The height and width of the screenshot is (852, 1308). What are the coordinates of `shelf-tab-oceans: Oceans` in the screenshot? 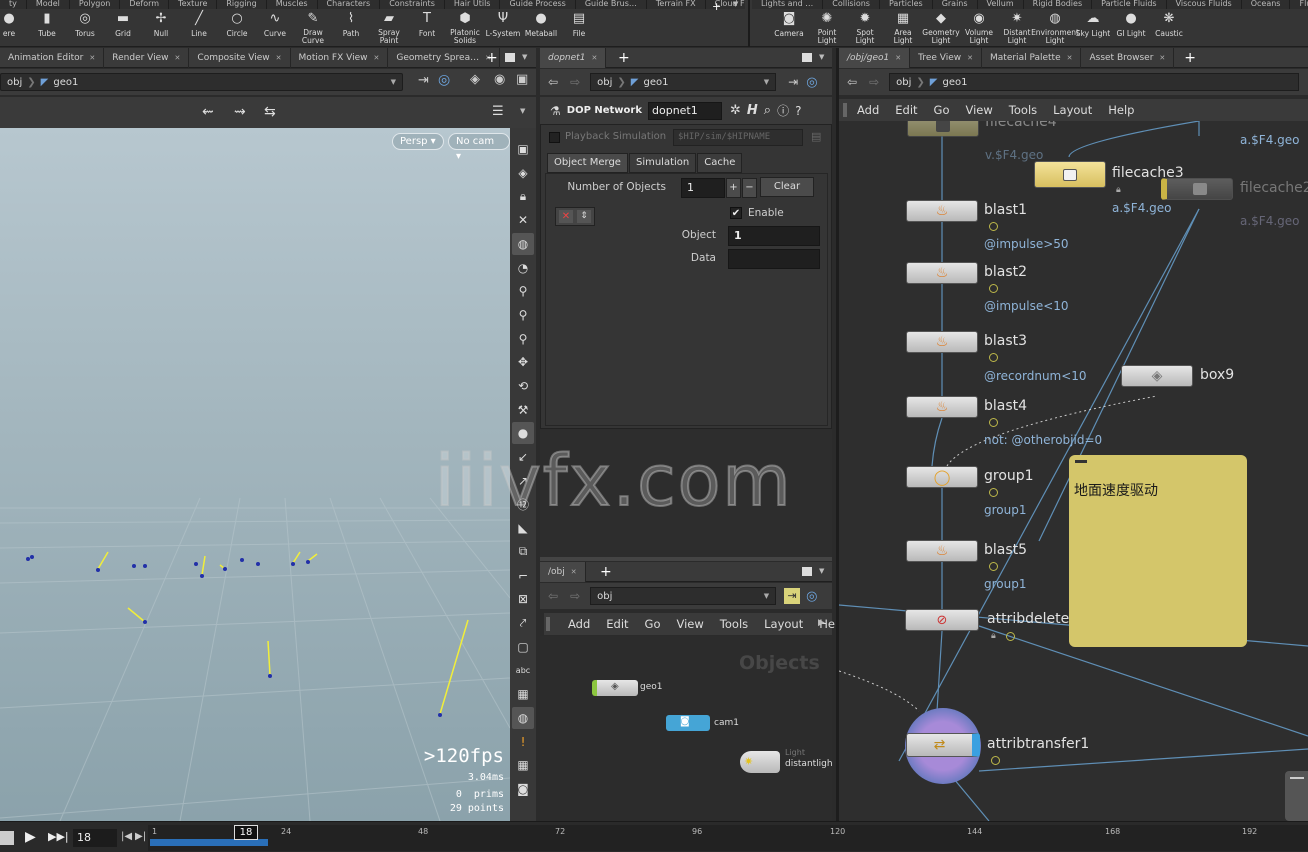 It's located at (1266, 4).